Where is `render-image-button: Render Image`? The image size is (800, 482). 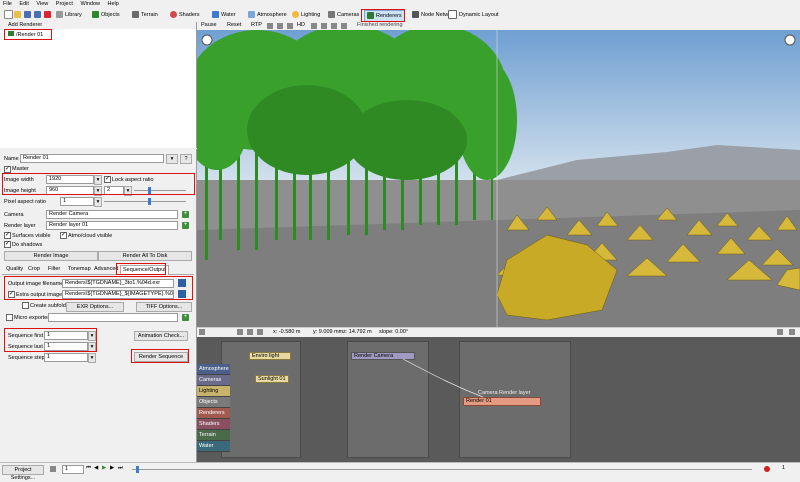
render-image-button: Render Image is located at coordinates (51, 256).